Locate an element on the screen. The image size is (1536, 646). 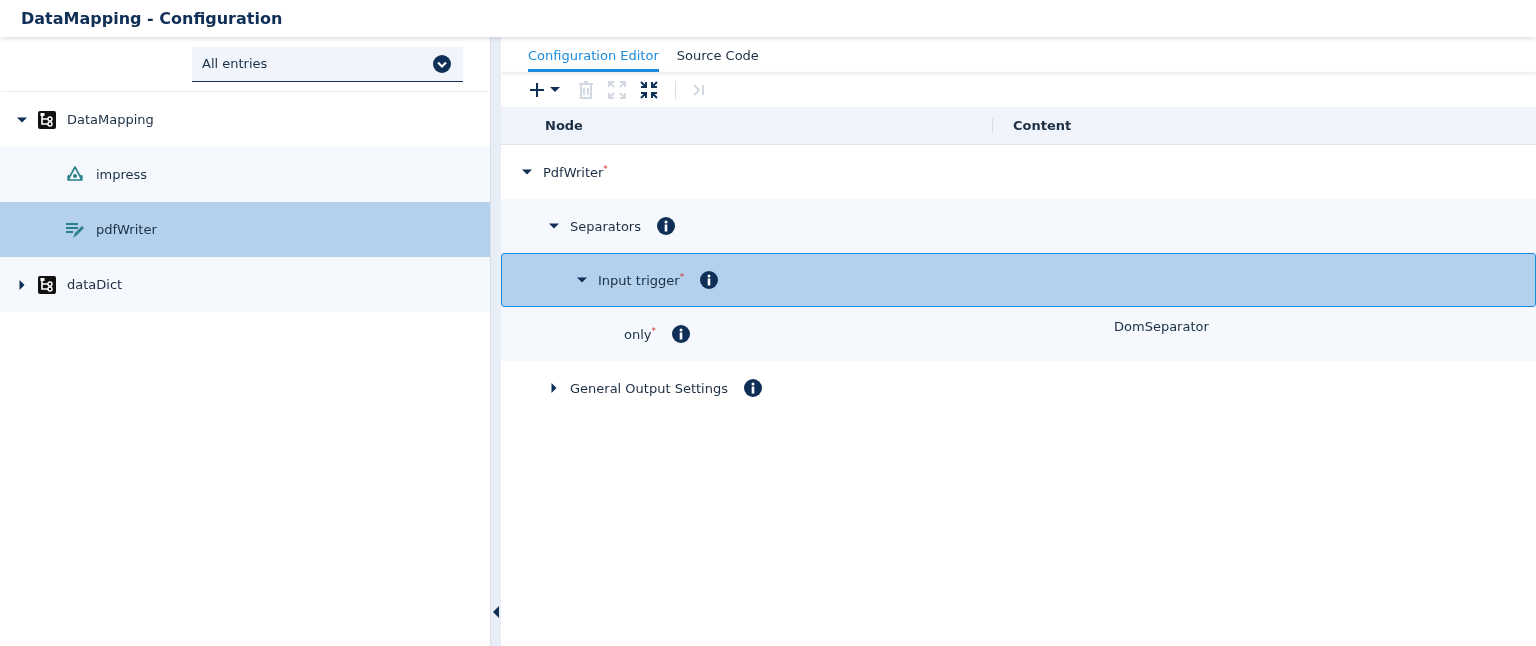
chevron-down-icon is located at coordinates (442, 63).